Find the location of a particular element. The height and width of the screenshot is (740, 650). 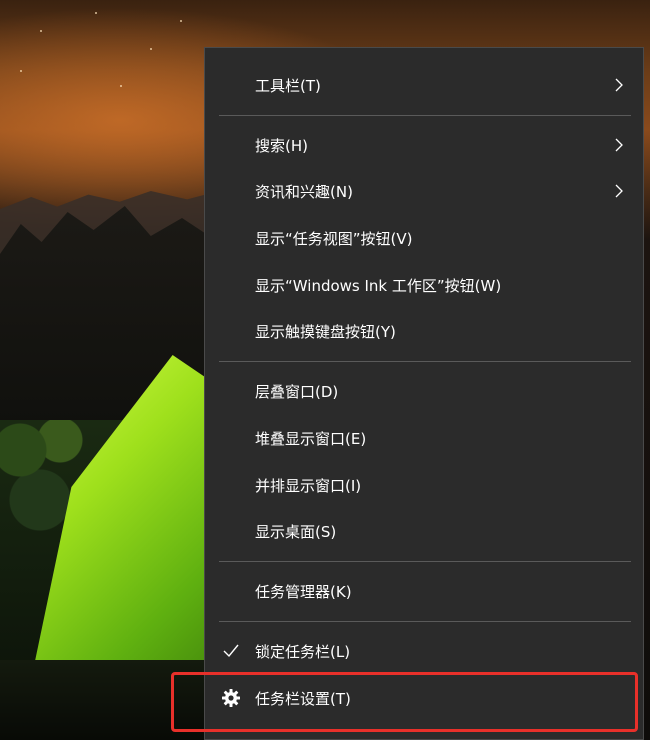

menu-item-search: 搜索(H) is located at coordinates (424, 145).